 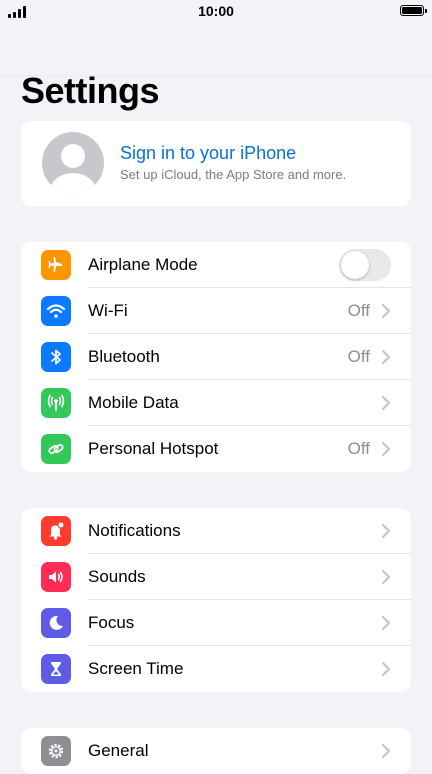 I want to click on speaker-icon, so click(x=56, y=577).